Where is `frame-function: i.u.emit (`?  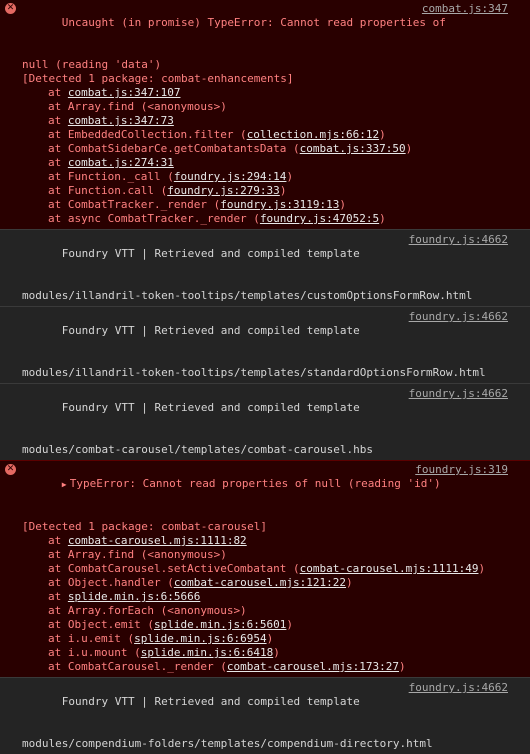 frame-function: i.u.emit ( is located at coordinates (101, 638).